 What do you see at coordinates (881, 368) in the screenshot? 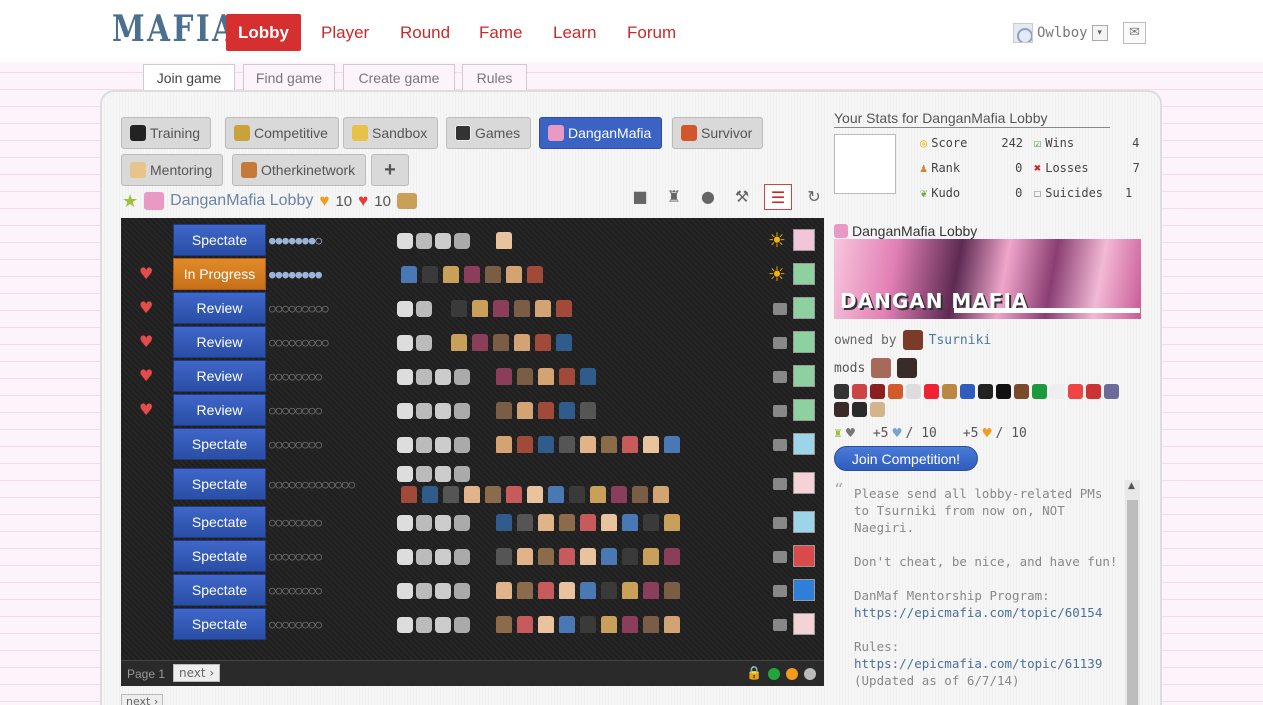
I see `mod-avatar` at bounding box center [881, 368].